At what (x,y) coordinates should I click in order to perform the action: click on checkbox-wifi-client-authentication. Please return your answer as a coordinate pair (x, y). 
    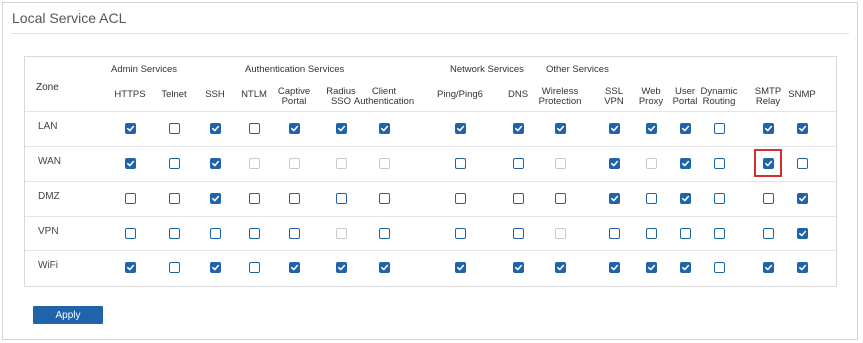
    Looking at the image, I should click on (384, 267).